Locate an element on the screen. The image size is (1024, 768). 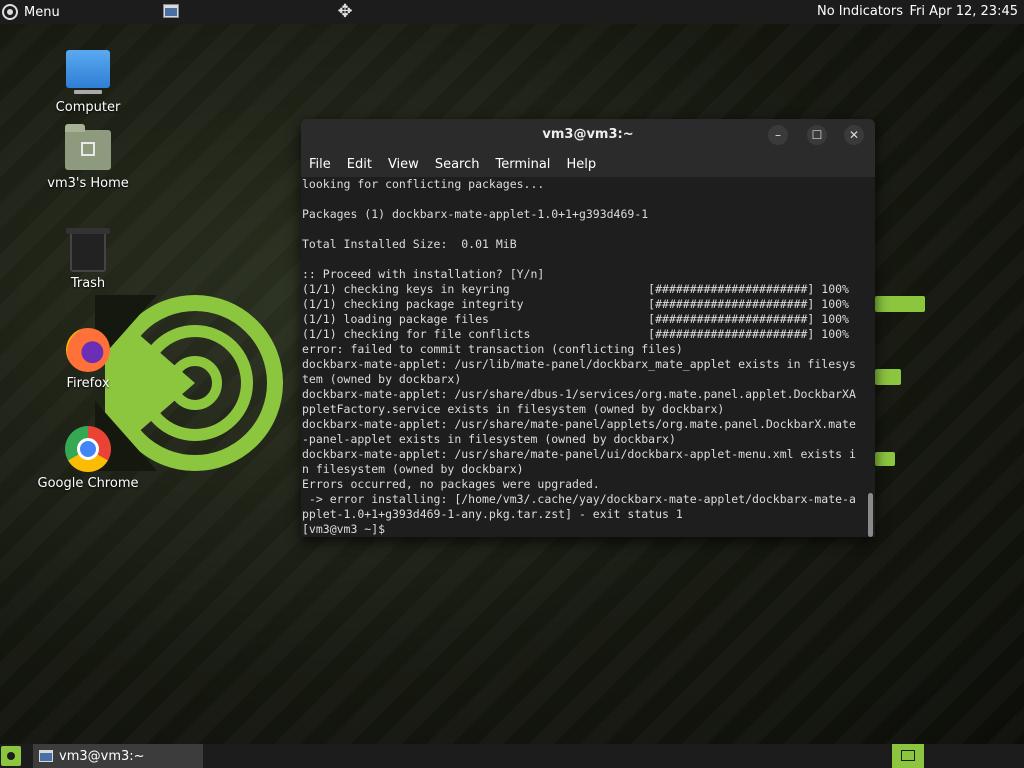
menu-terminal: Terminal is located at coordinates (522, 164).